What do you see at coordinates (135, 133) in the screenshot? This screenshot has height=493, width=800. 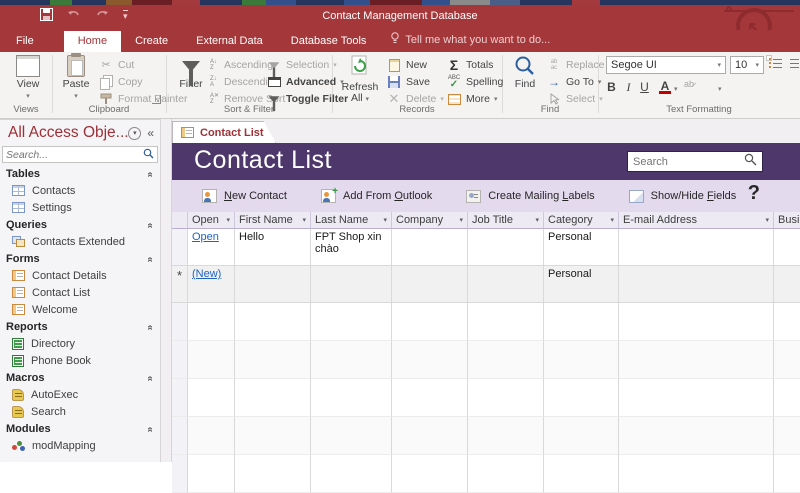 I see `nav-menu-dropdown-icon: ▾` at bounding box center [135, 133].